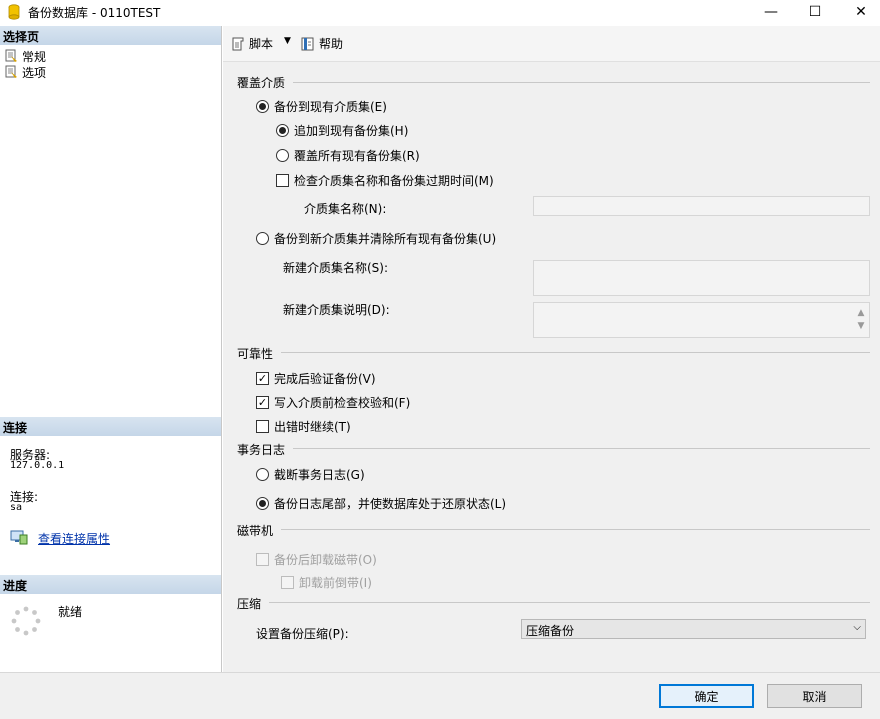 This screenshot has width=880, height=719. What do you see at coordinates (385, 239) in the screenshot?
I see `option-label: 备份到新介质集并清除所有现有备份集(U)` at bounding box center [385, 239].